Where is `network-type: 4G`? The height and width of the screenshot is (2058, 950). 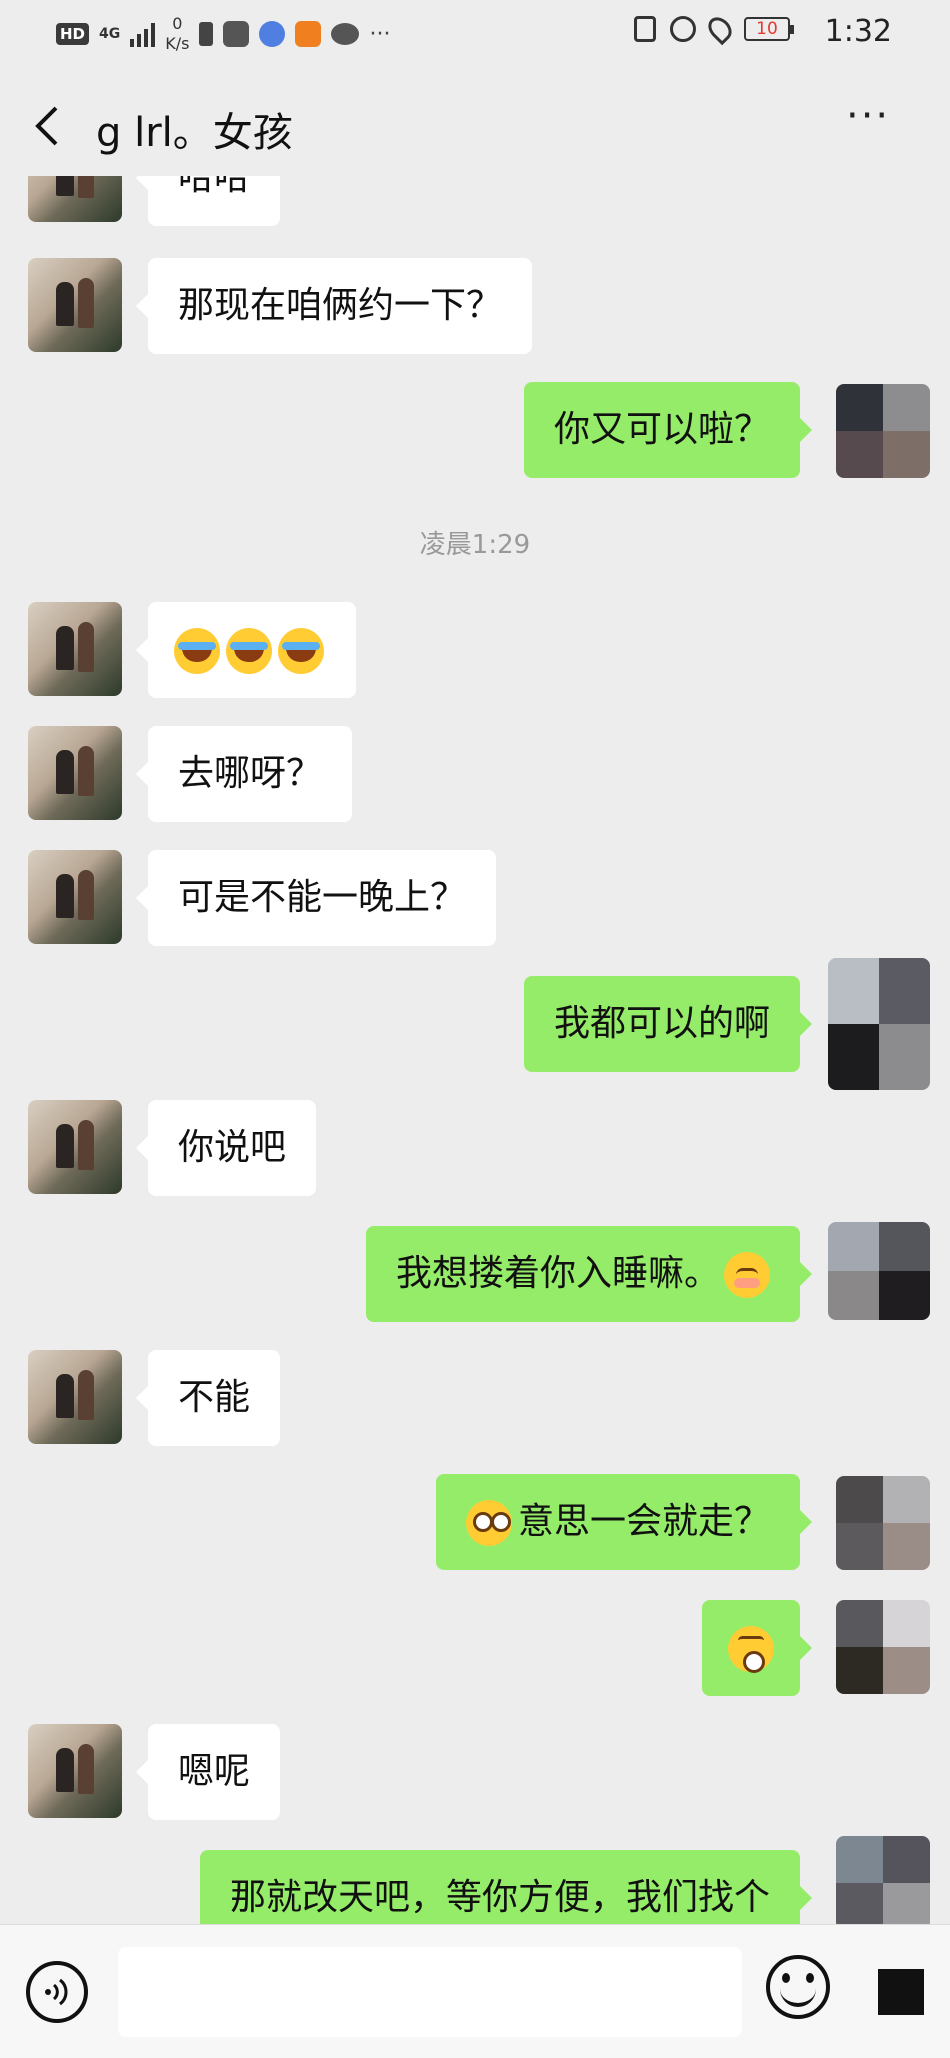
network-type: 4G is located at coordinates (110, 34).